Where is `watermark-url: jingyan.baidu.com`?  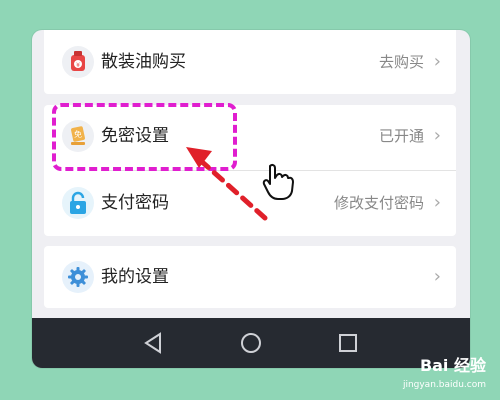
watermark-url: jingyan.baidu.com is located at coordinates (444, 385).